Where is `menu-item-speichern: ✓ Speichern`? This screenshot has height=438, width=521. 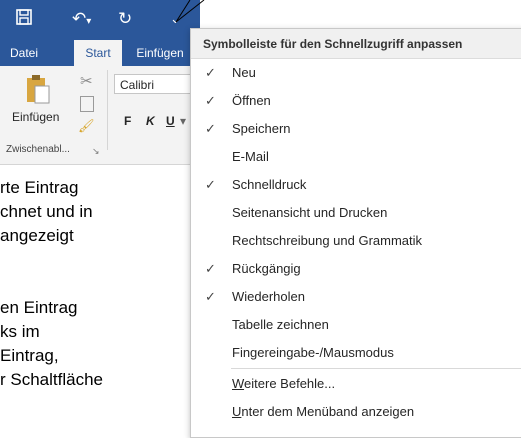 menu-item-speichern: ✓ Speichern is located at coordinates (356, 129).